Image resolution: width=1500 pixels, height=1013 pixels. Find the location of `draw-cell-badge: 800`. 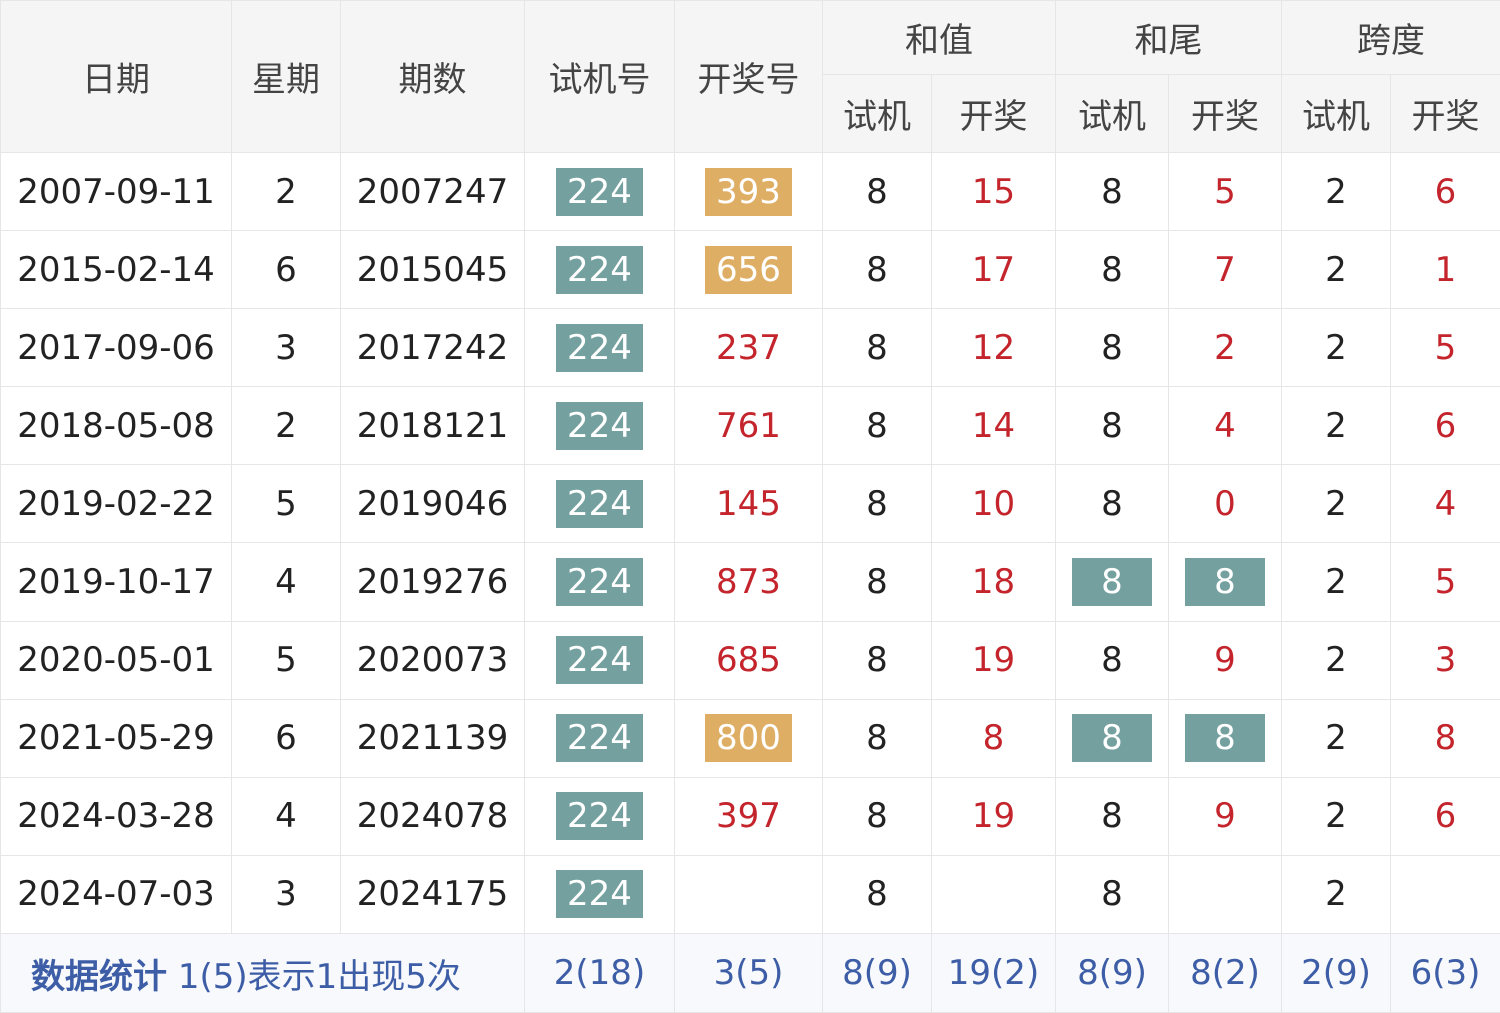

draw-cell-badge: 800 is located at coordinates (748, 738).